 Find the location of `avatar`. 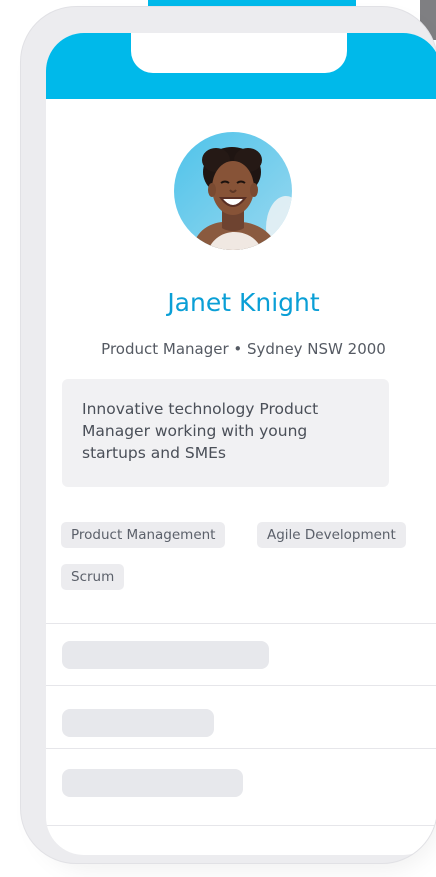

avatar is located at coordinates (233, 191).